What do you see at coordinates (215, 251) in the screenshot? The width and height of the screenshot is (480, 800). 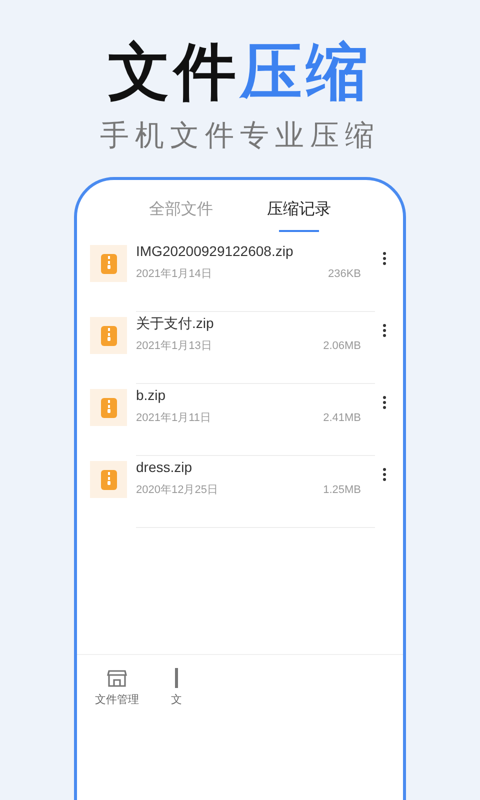 I see `file-name: IMG20200929122608.zip` at bounding box center [215, 251].